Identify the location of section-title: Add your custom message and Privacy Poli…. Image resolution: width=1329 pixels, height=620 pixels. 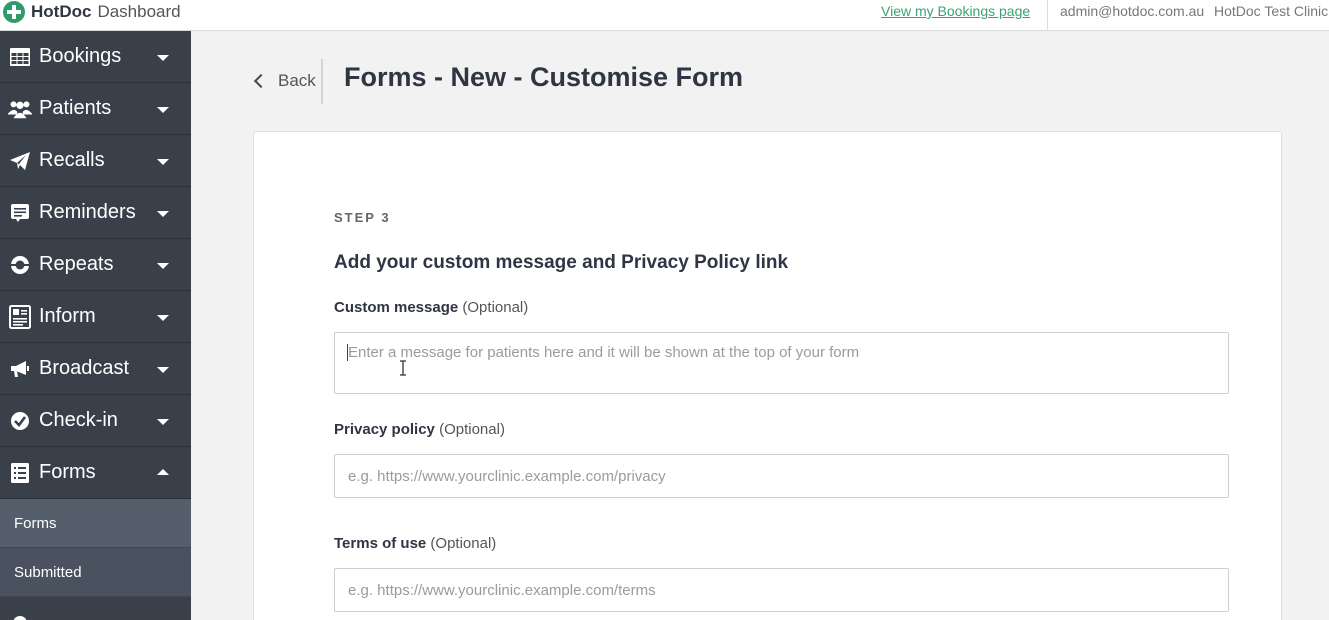
(561, 262).